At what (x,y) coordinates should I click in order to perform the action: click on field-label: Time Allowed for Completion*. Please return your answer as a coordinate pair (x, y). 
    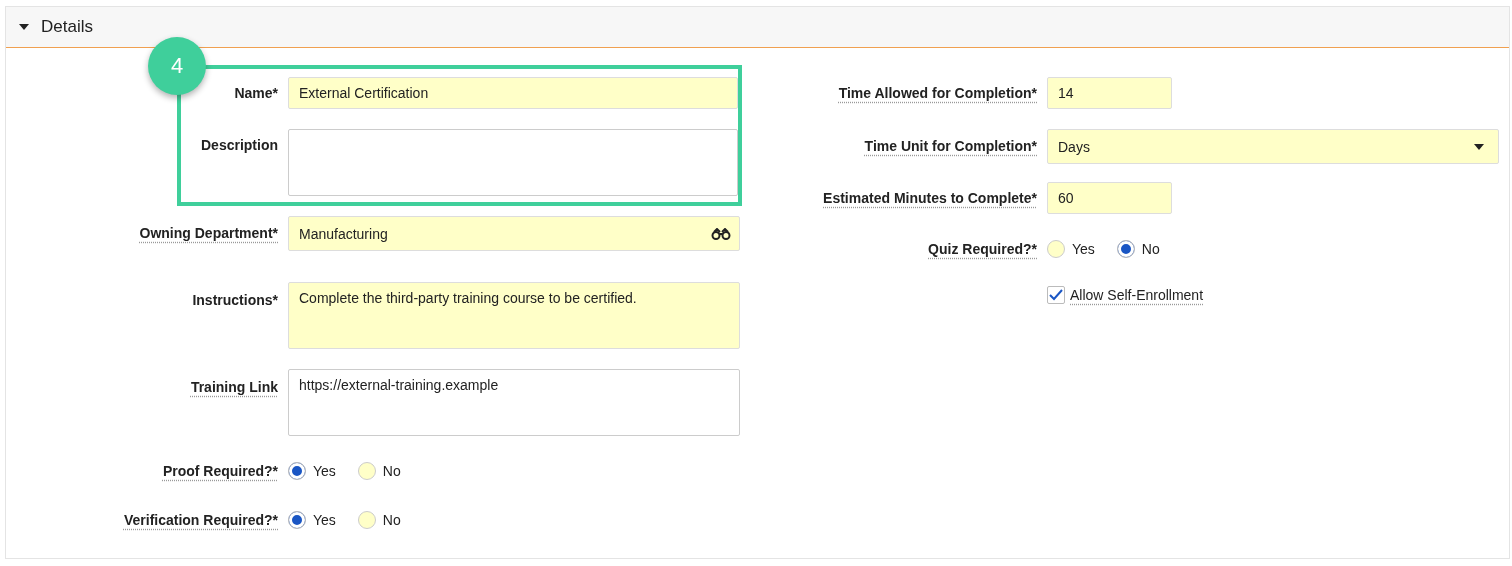
    Looking at the image, I should click on (937, 92).